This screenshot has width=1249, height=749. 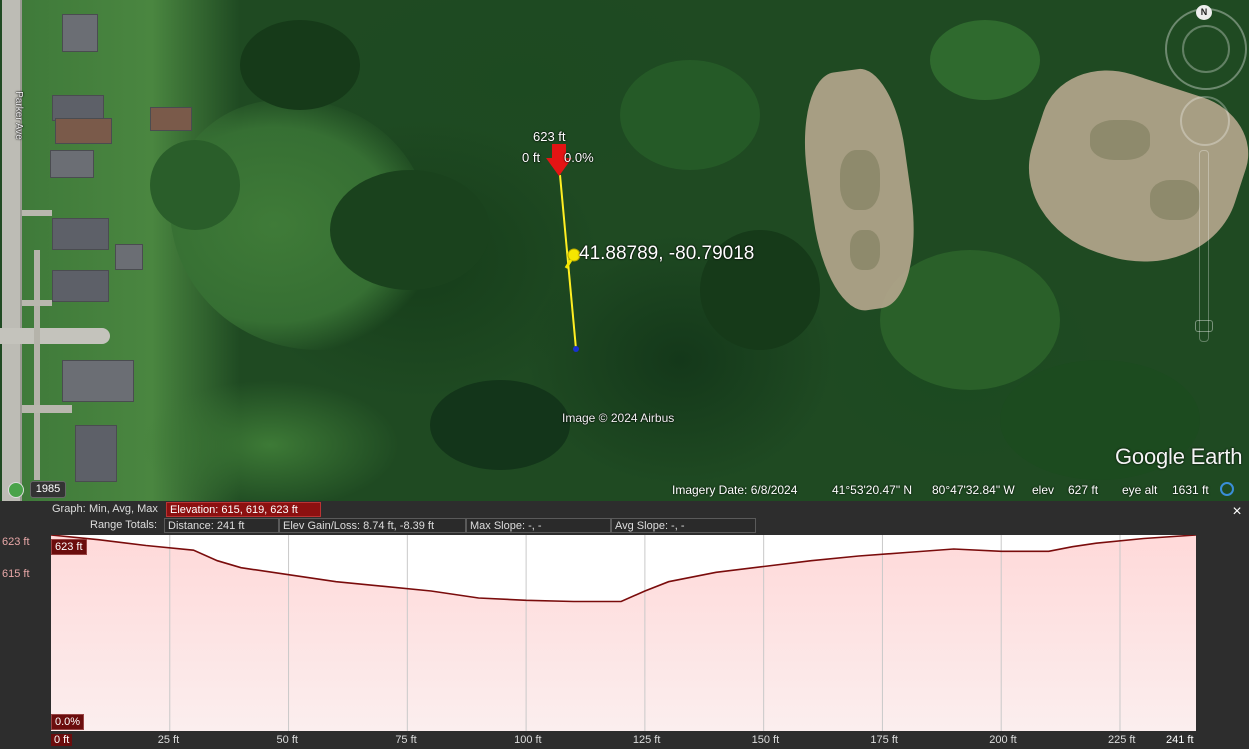 What do you see at coordinates (1003, 740) in the screenshot?
I see `x-tick-label: 200 ft` at bounding box center [1003, 740].